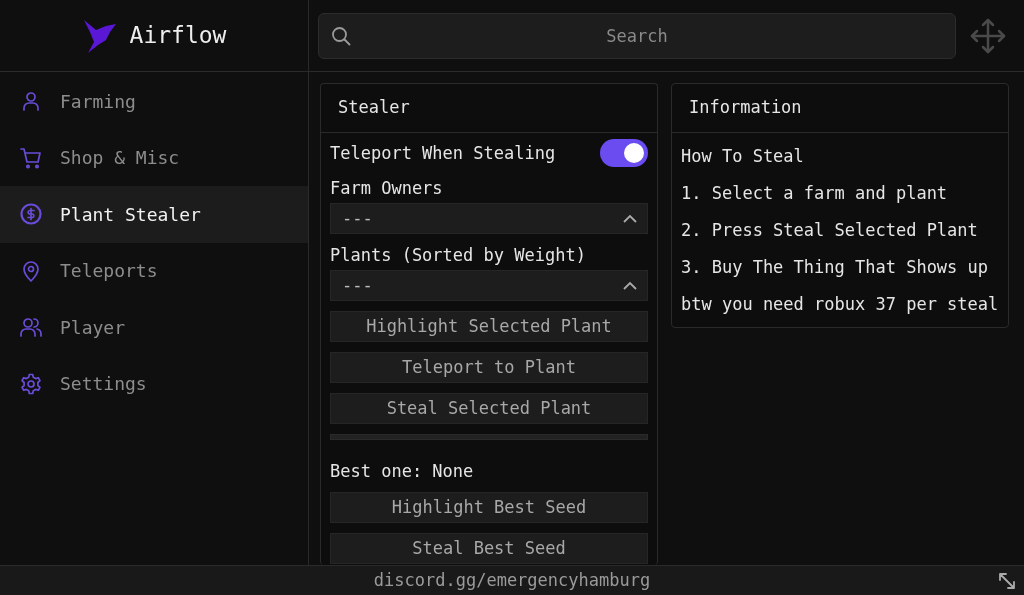 This screenshot has height=595, width=1024. Describe the element at coordinates (31, 101) in the screenshot. I see `person-icon` at that location.